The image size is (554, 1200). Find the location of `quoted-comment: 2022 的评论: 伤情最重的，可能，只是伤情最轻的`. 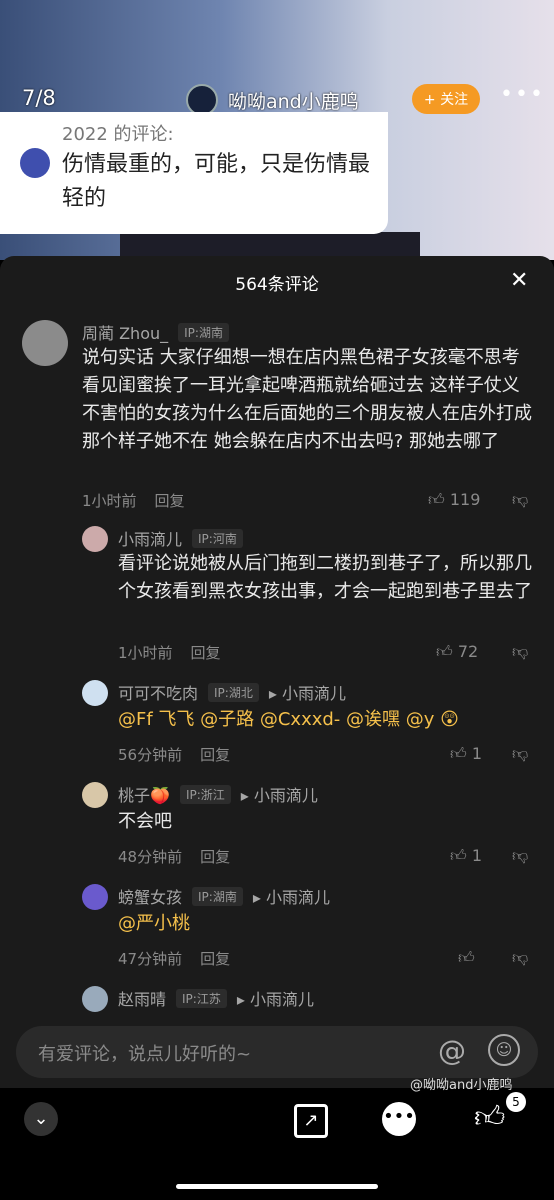

quoted-comment: 2022 的评论: 伤情最重的，可能，只是伤情最轻的 is located at coordinates (194, 173).